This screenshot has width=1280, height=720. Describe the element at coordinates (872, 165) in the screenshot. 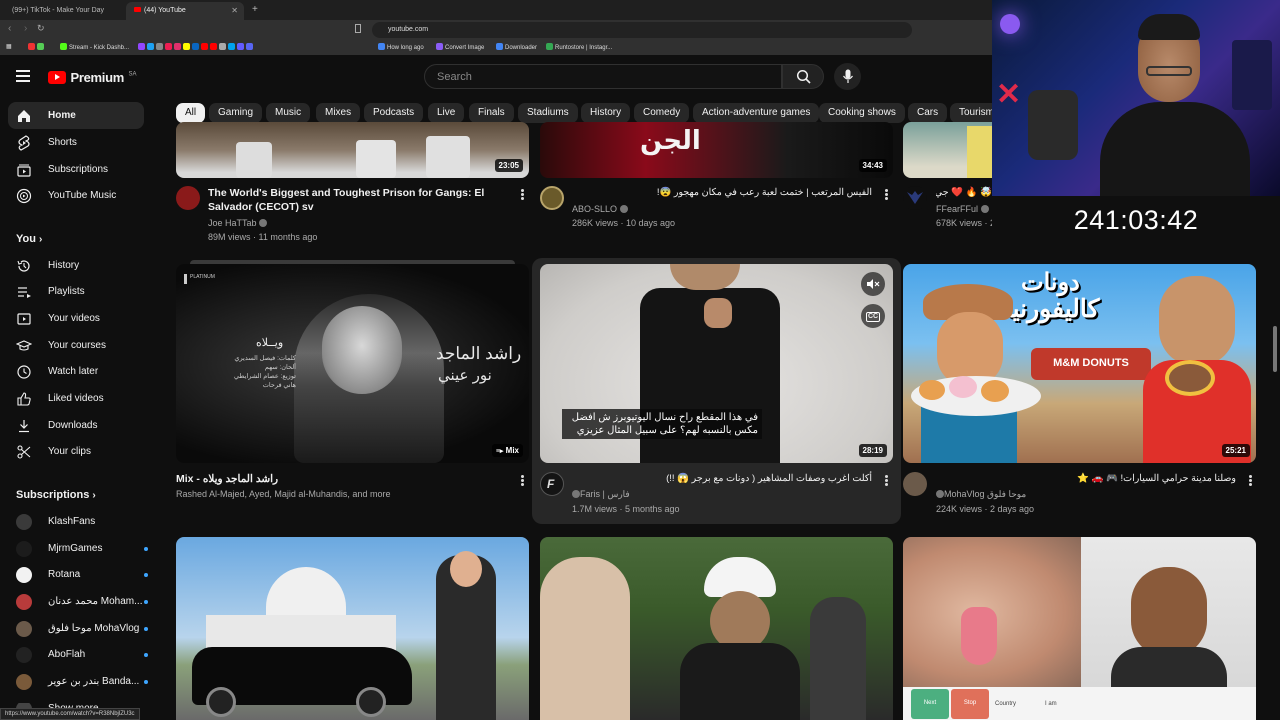

I see `video-duration: 34:43` at that location.